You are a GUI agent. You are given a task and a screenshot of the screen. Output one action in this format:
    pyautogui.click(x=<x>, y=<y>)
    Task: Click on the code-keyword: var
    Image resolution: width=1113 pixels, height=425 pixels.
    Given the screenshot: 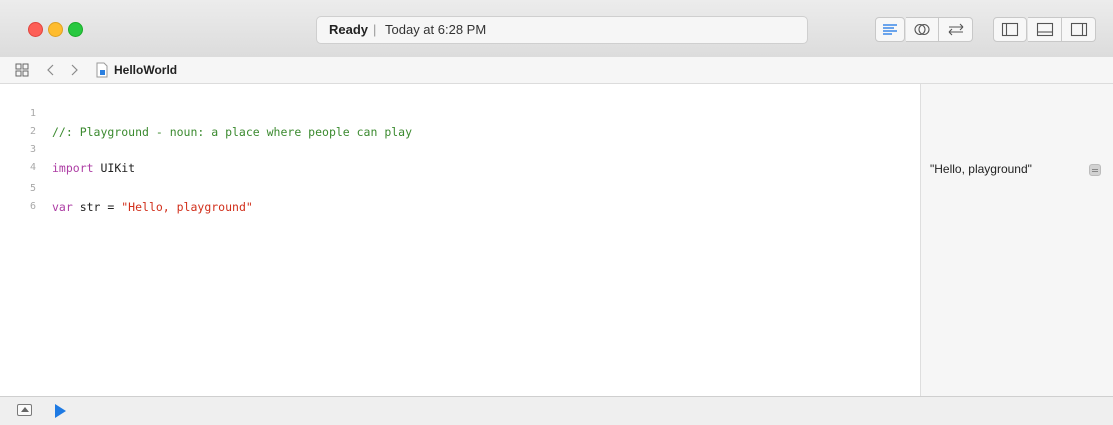 What is the action you would take?
    pyautogui.click(x=62, y=207)
    